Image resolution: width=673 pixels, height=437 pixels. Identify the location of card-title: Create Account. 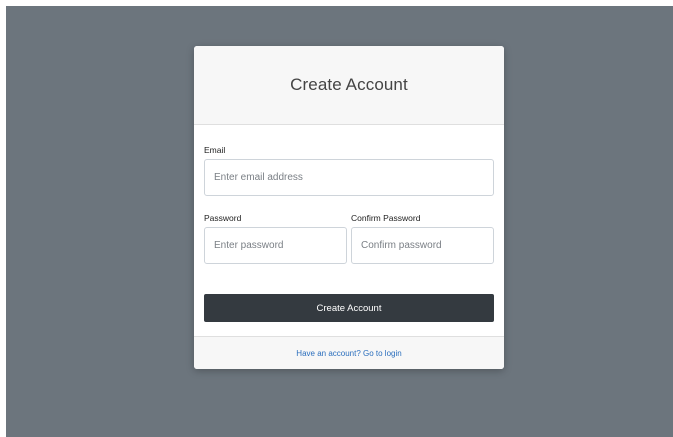
(349, 84).